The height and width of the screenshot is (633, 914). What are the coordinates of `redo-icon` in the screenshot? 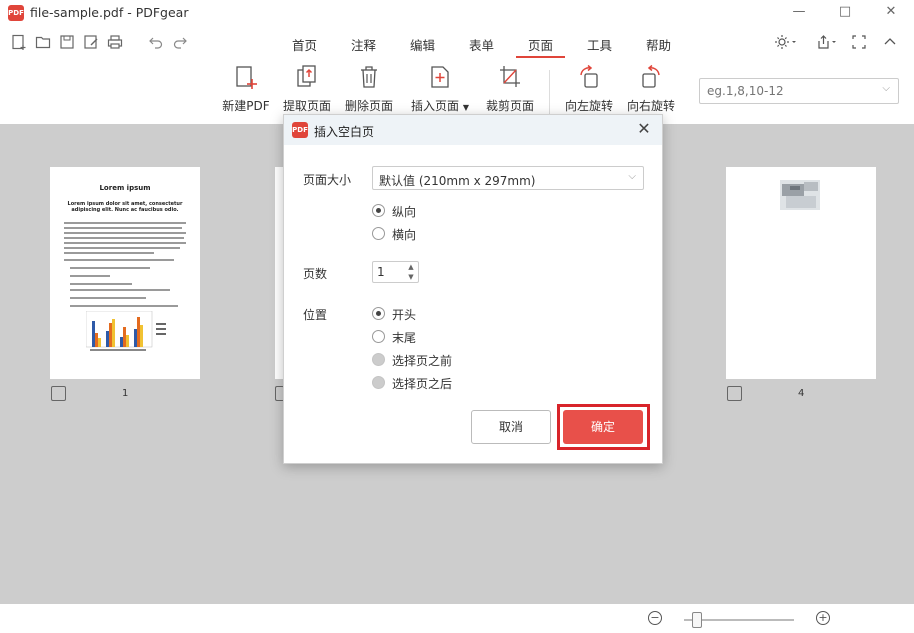 It's located at (180, 42).